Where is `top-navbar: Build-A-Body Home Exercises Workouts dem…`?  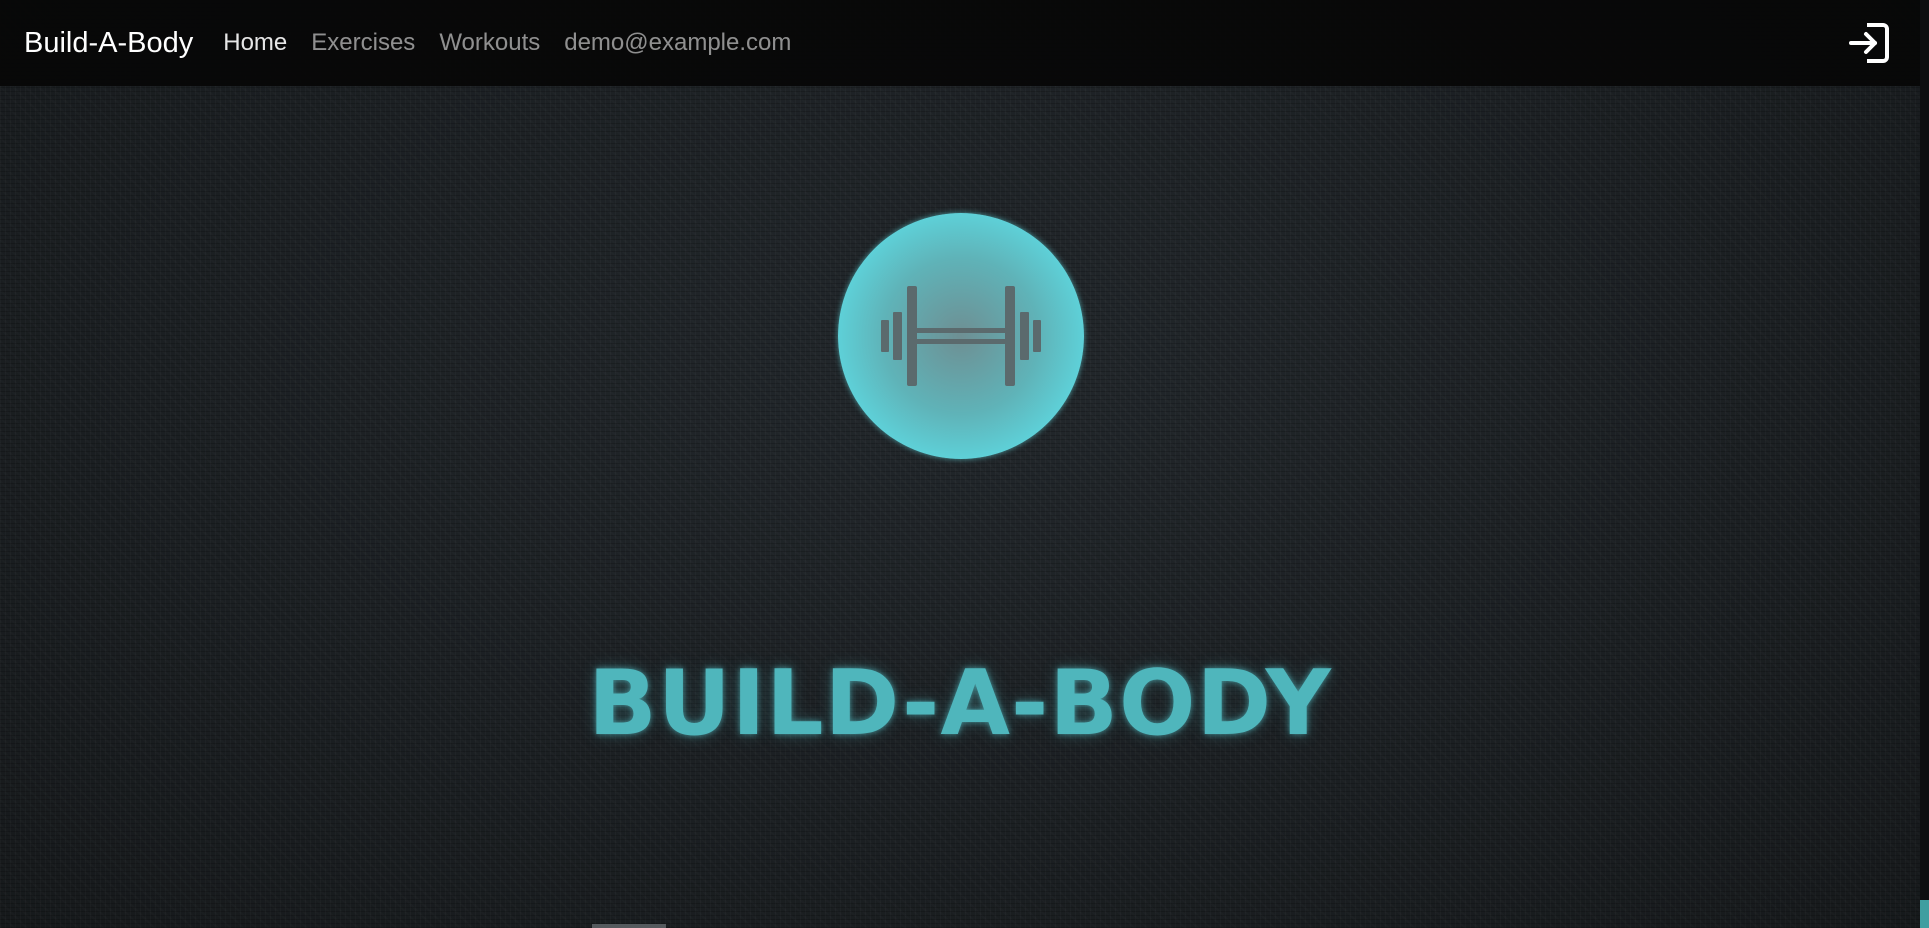
top-navbar: Build-A-Body Home Exercises Workouts dem… is located at coordinates (960, 43).